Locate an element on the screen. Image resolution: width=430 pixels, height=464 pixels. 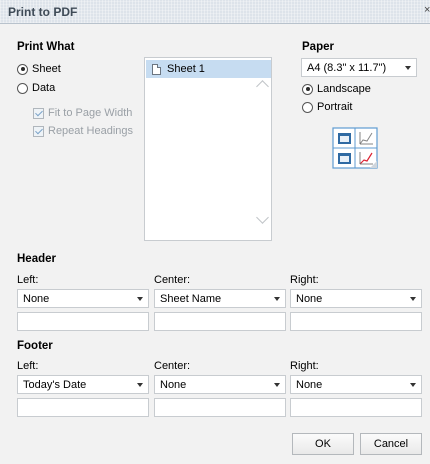
print-what-heading: Print What is located at coordinates (46, 47).